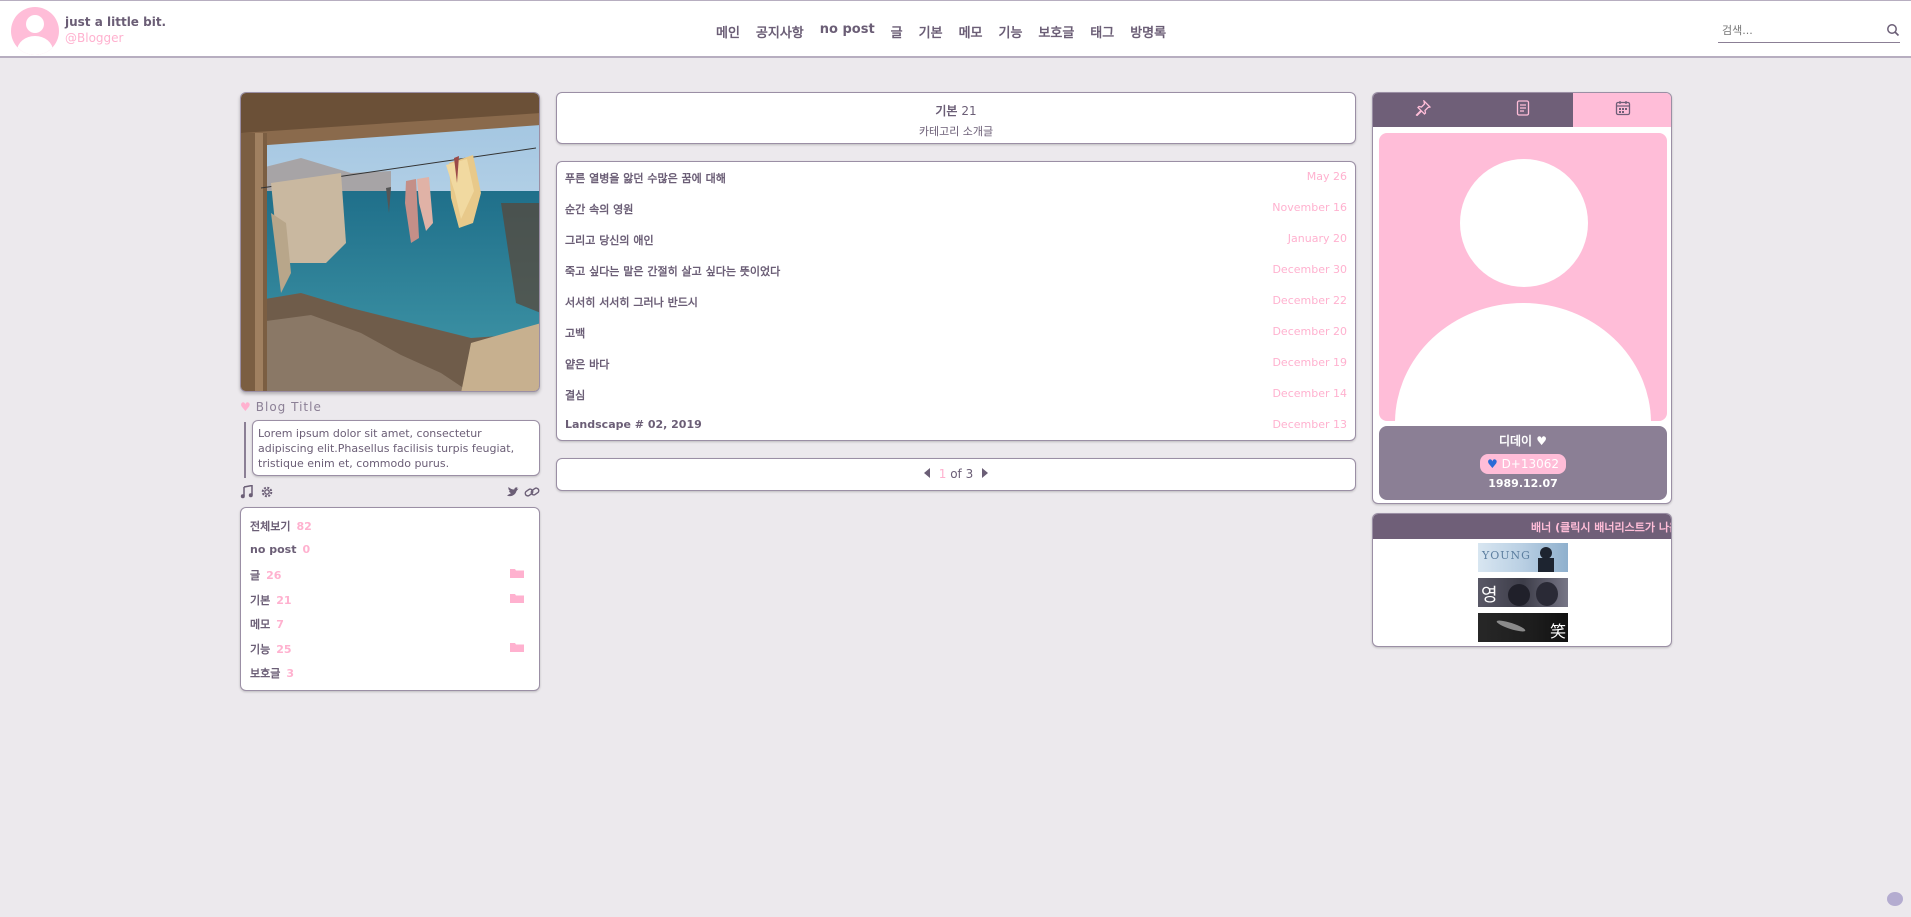  Describe the element at coordinates (1523, 627) in the screenshot. I see `banner-item: 笑` at that location.